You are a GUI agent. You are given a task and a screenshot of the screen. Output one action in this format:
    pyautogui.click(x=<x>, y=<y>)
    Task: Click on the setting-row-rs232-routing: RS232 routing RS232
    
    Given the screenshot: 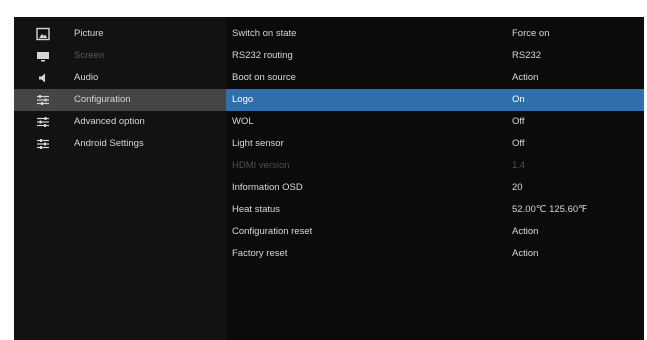 What is the action you would take?
    pyautogui.click(x=435, y=56)
    